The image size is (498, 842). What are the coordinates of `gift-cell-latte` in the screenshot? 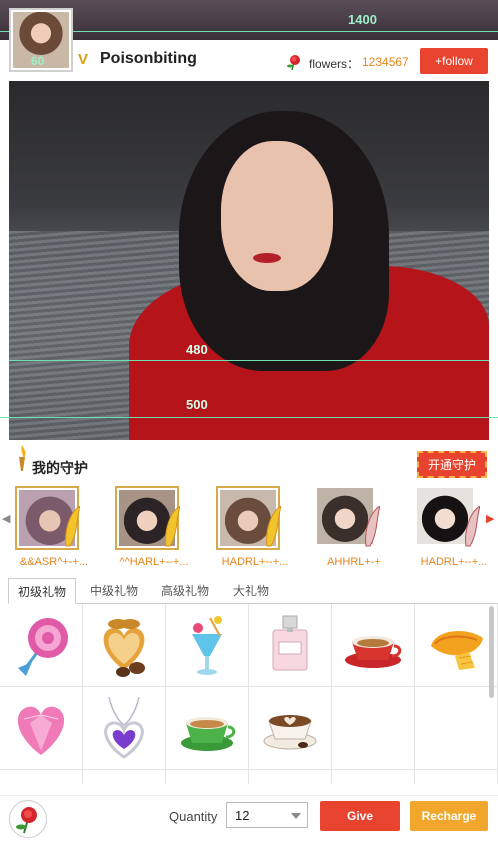 It's located at (290, 728).